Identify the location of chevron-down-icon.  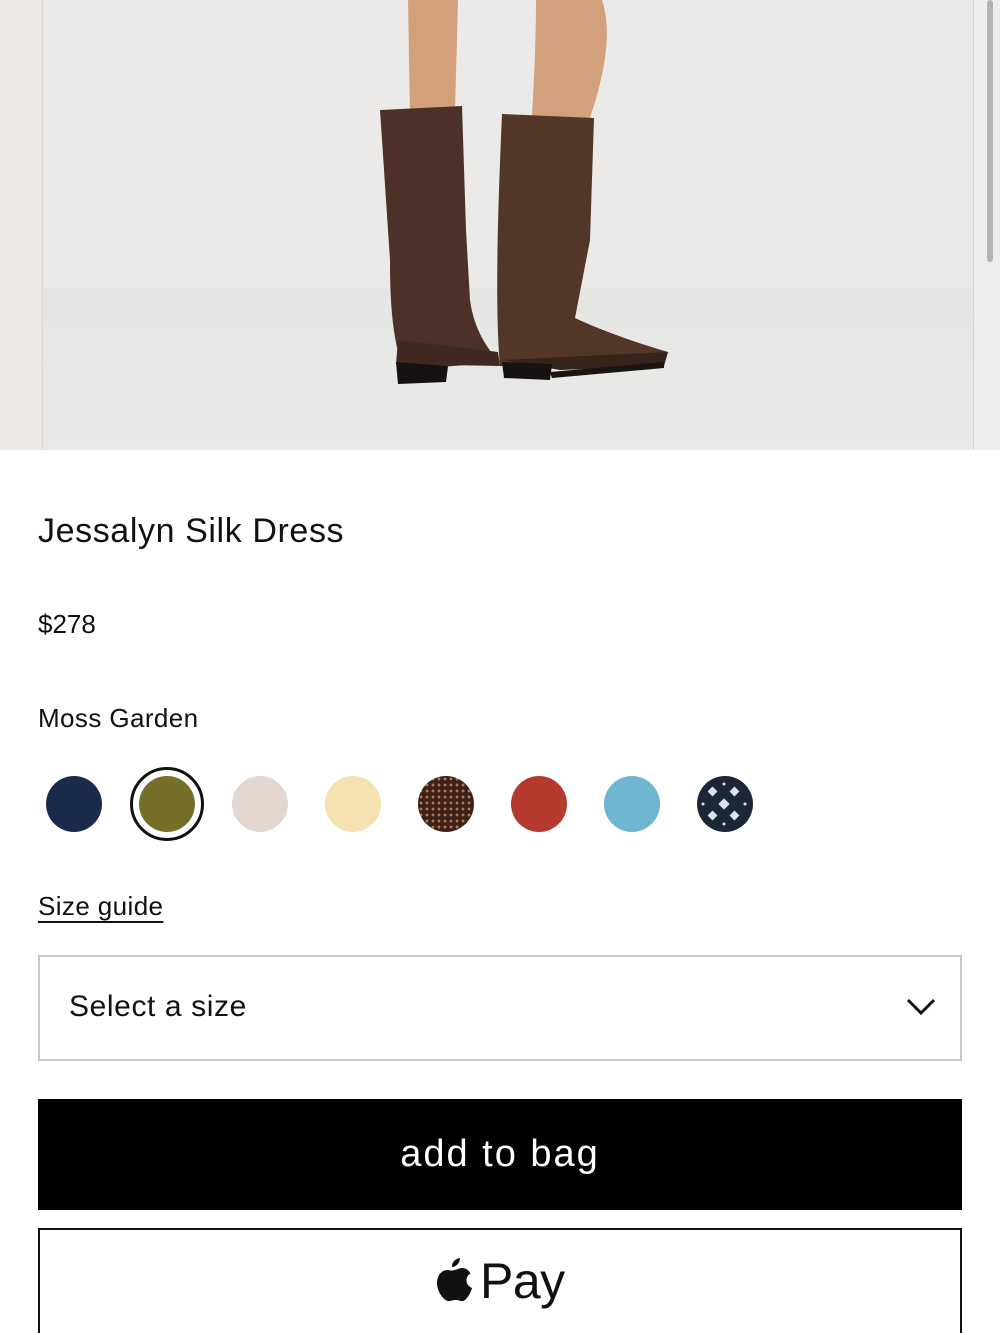
(921, 1007).